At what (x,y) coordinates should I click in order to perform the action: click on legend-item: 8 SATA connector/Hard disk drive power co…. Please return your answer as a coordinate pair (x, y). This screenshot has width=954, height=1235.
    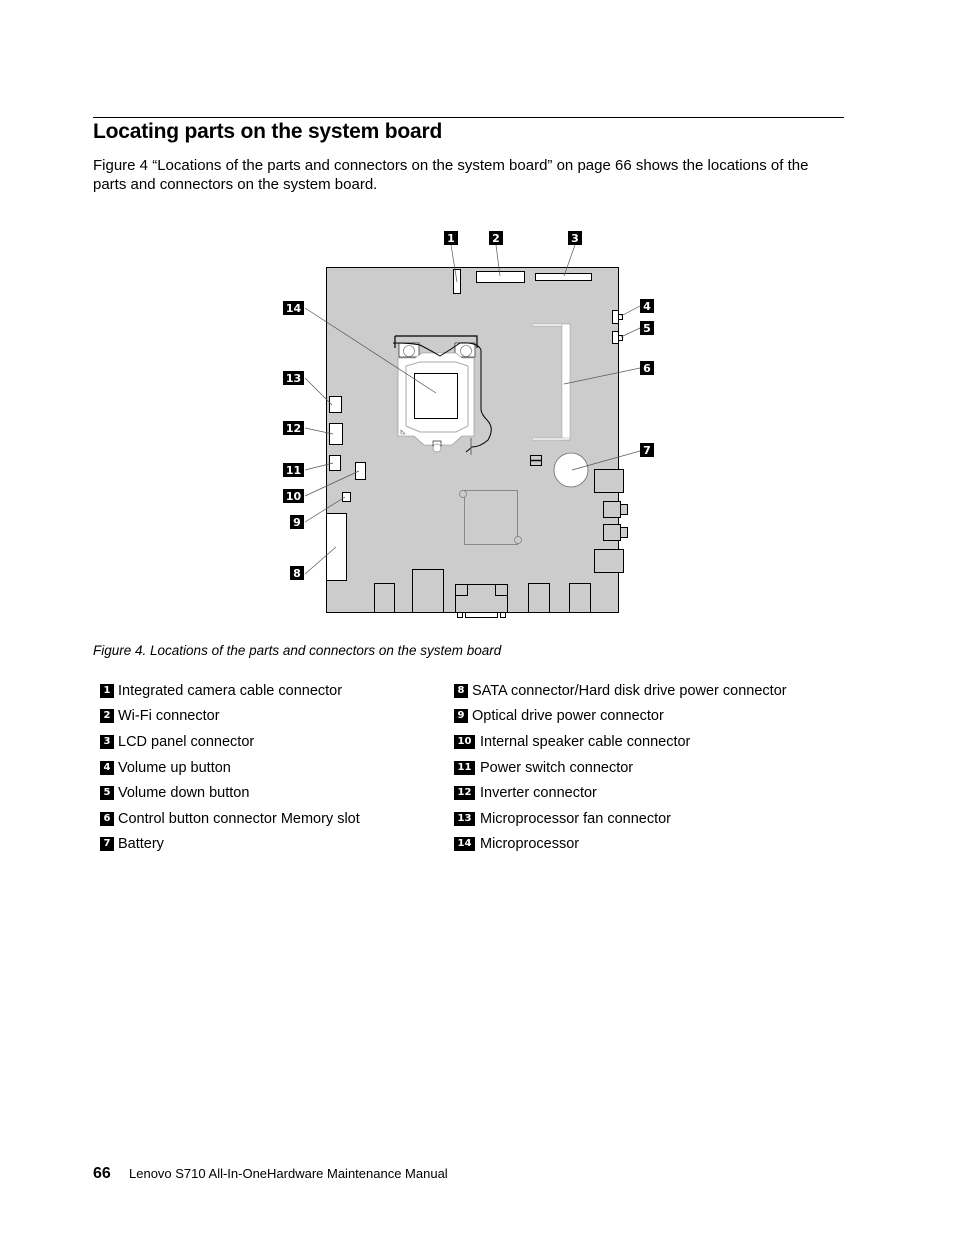
    Looking at the image, I should click on (620, 691).